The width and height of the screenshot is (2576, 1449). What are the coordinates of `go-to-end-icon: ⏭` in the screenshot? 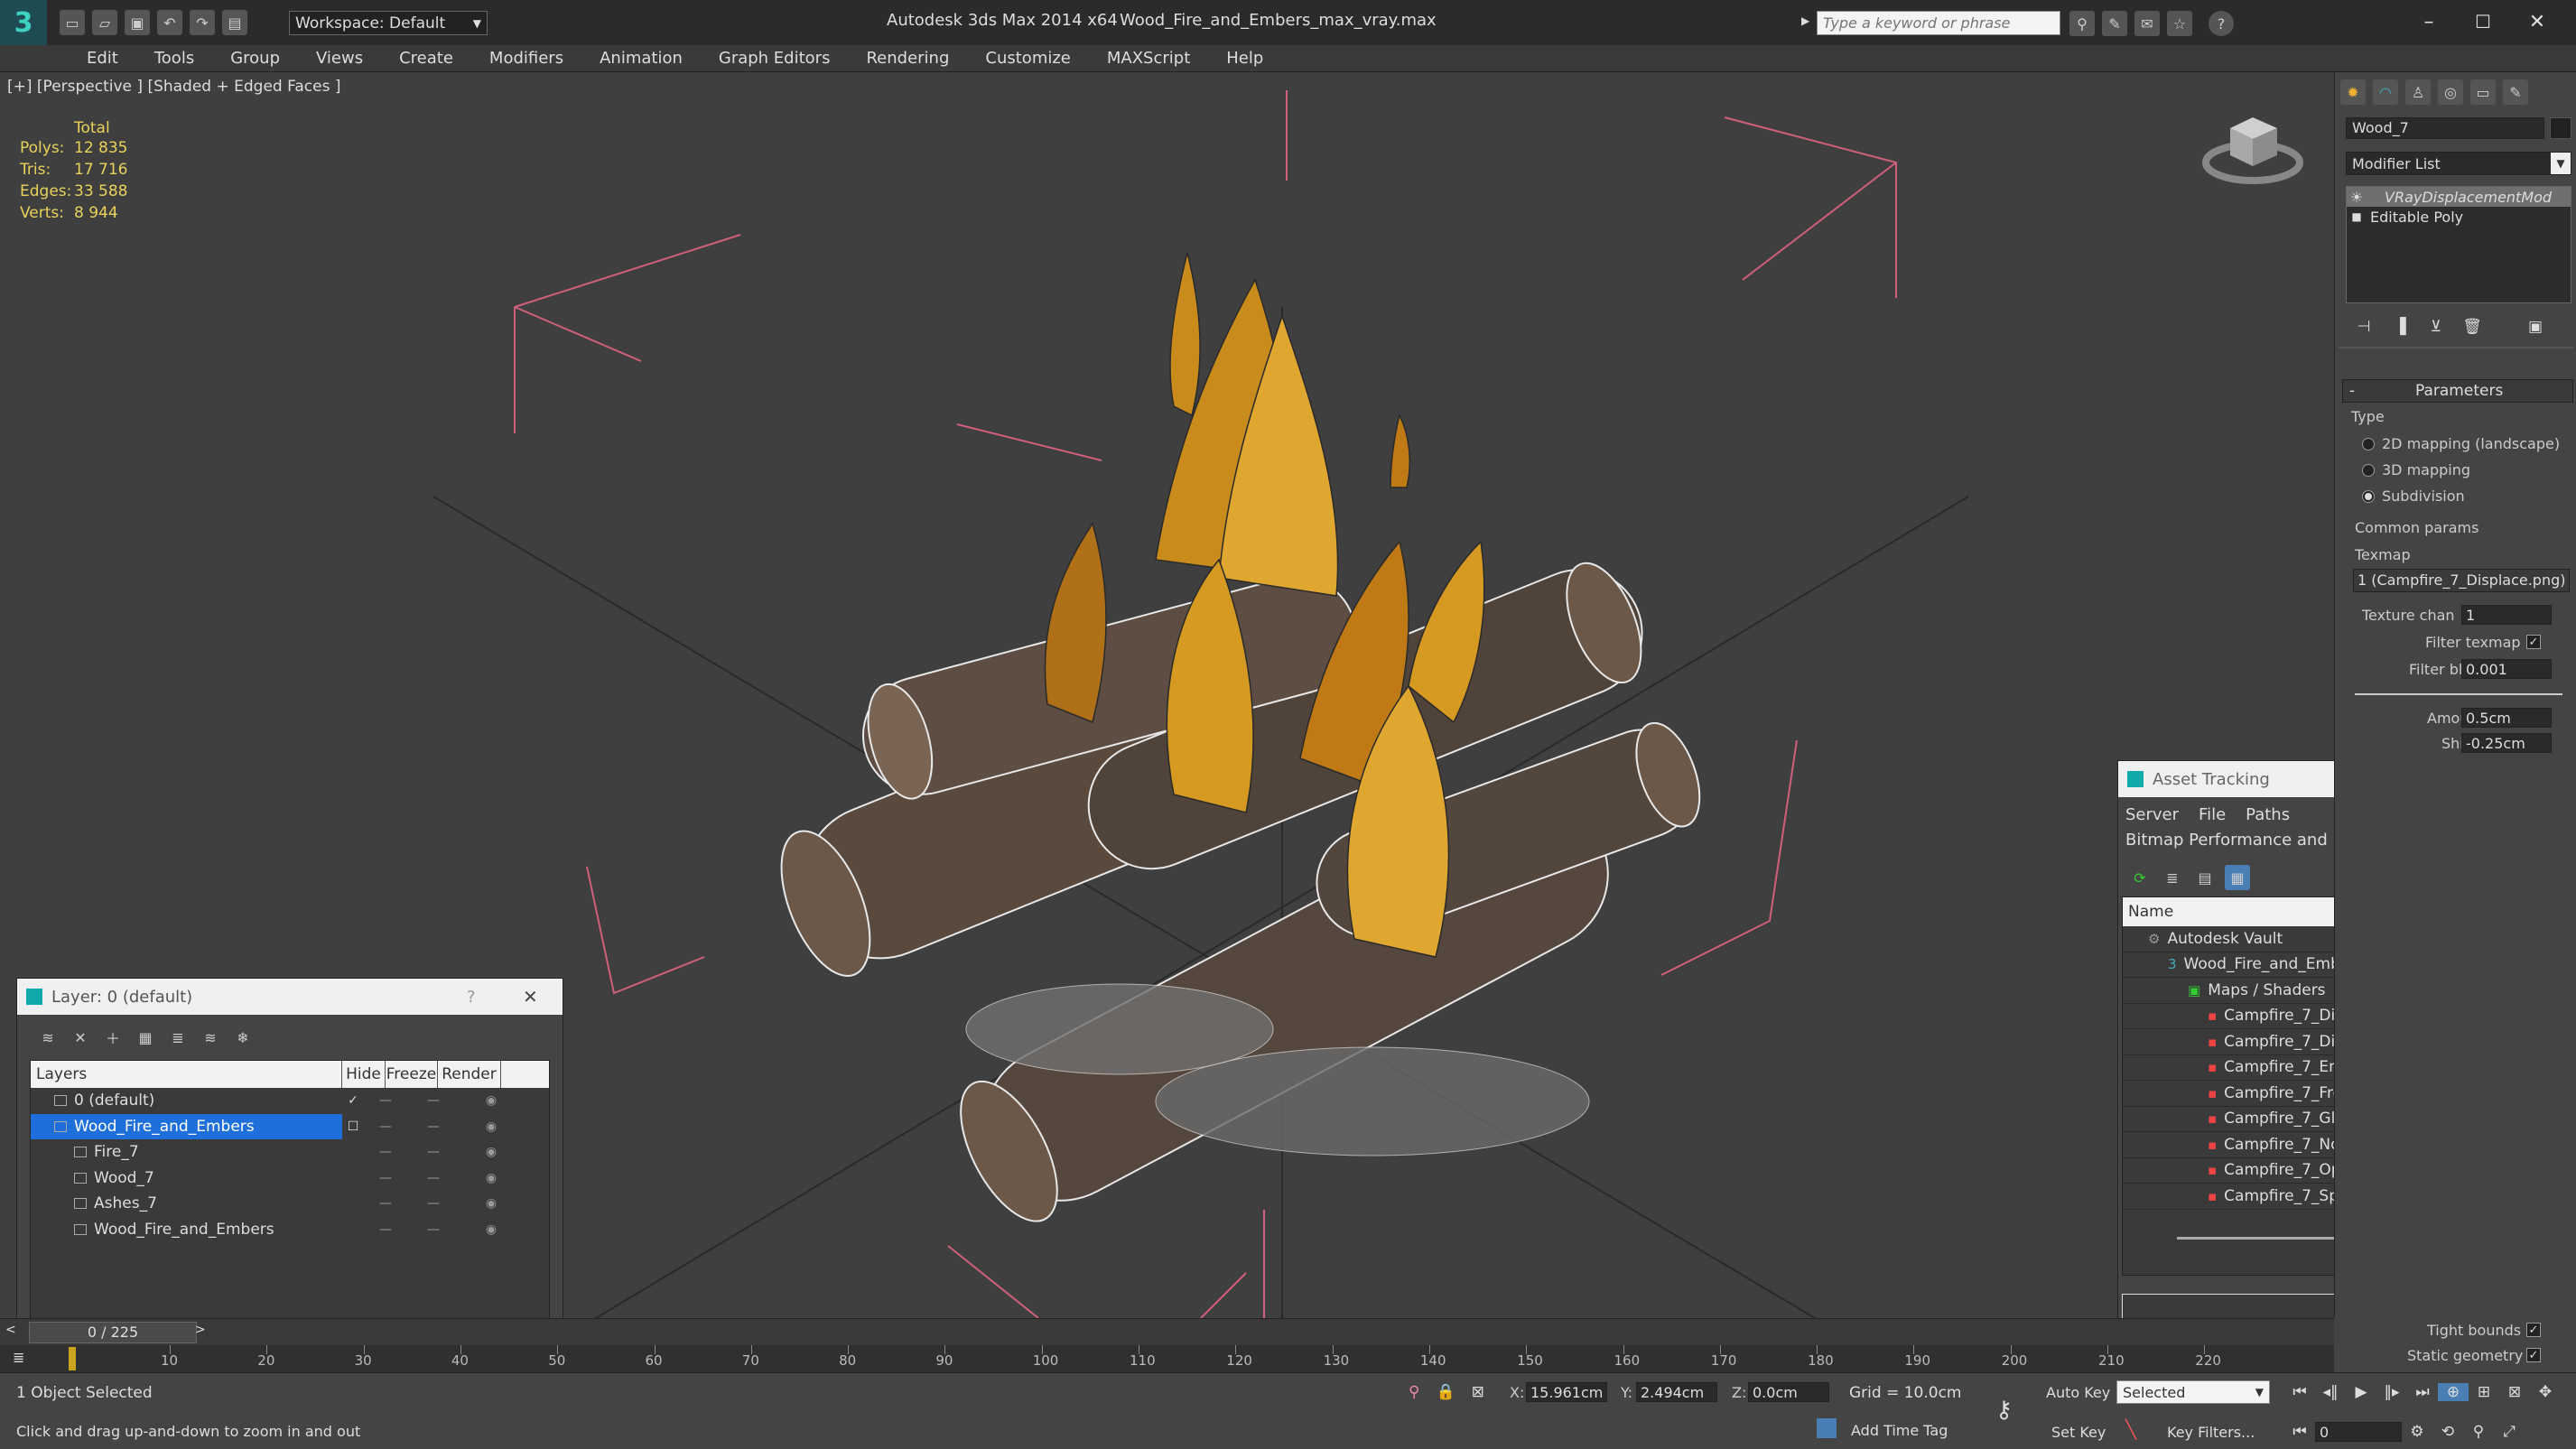 It's located at (2422, 1392).